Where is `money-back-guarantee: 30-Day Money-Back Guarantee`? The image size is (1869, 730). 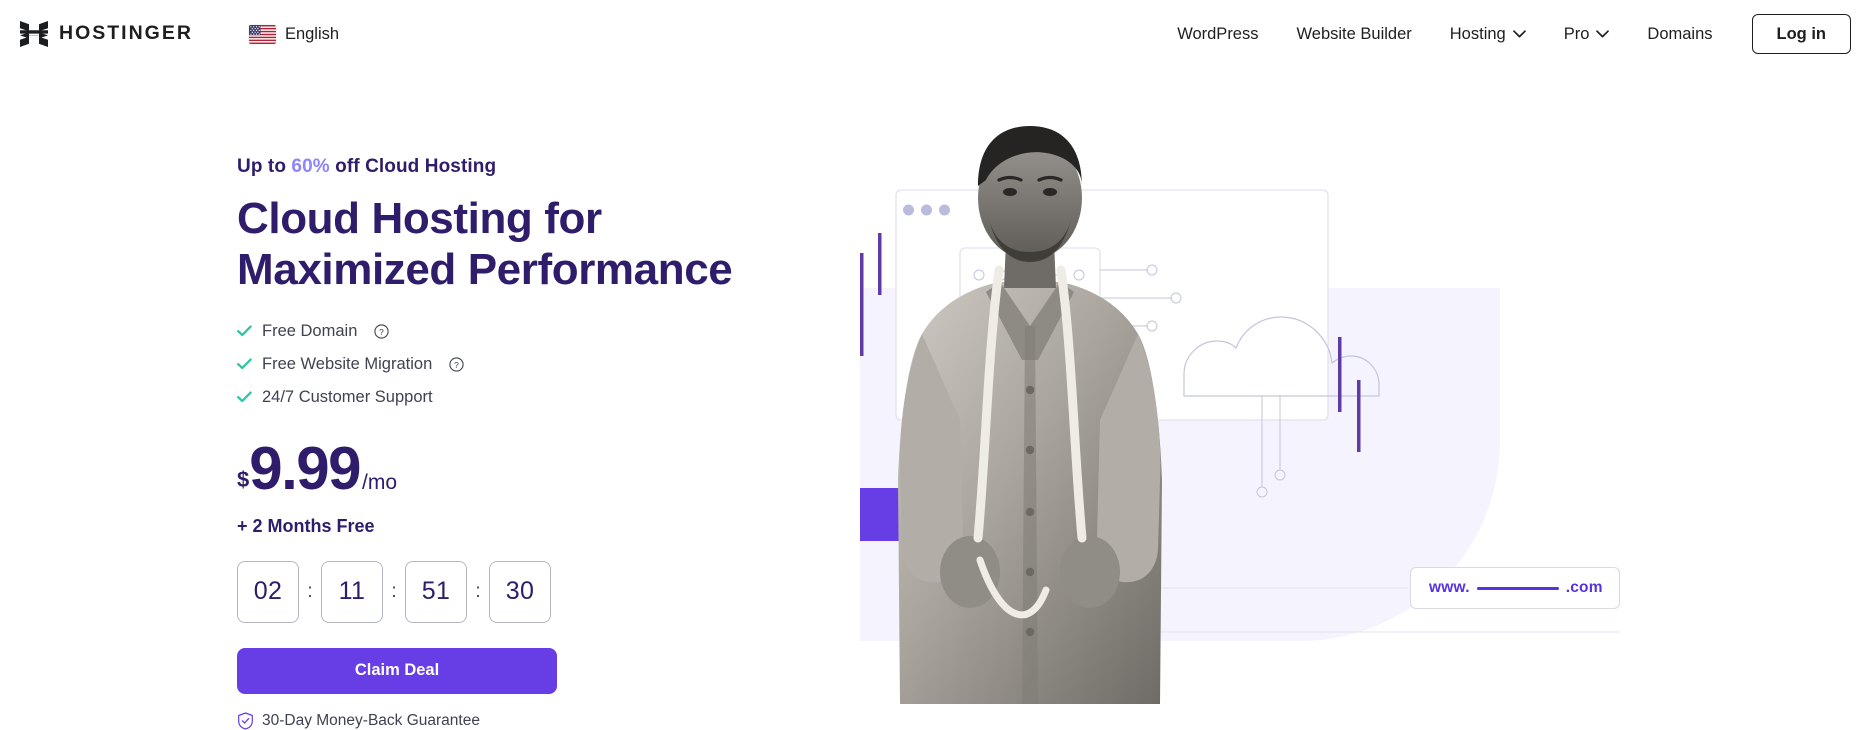 money-back-guarantee: 30-Day Money-Back Guarantee is located at coordinates (517, 721).